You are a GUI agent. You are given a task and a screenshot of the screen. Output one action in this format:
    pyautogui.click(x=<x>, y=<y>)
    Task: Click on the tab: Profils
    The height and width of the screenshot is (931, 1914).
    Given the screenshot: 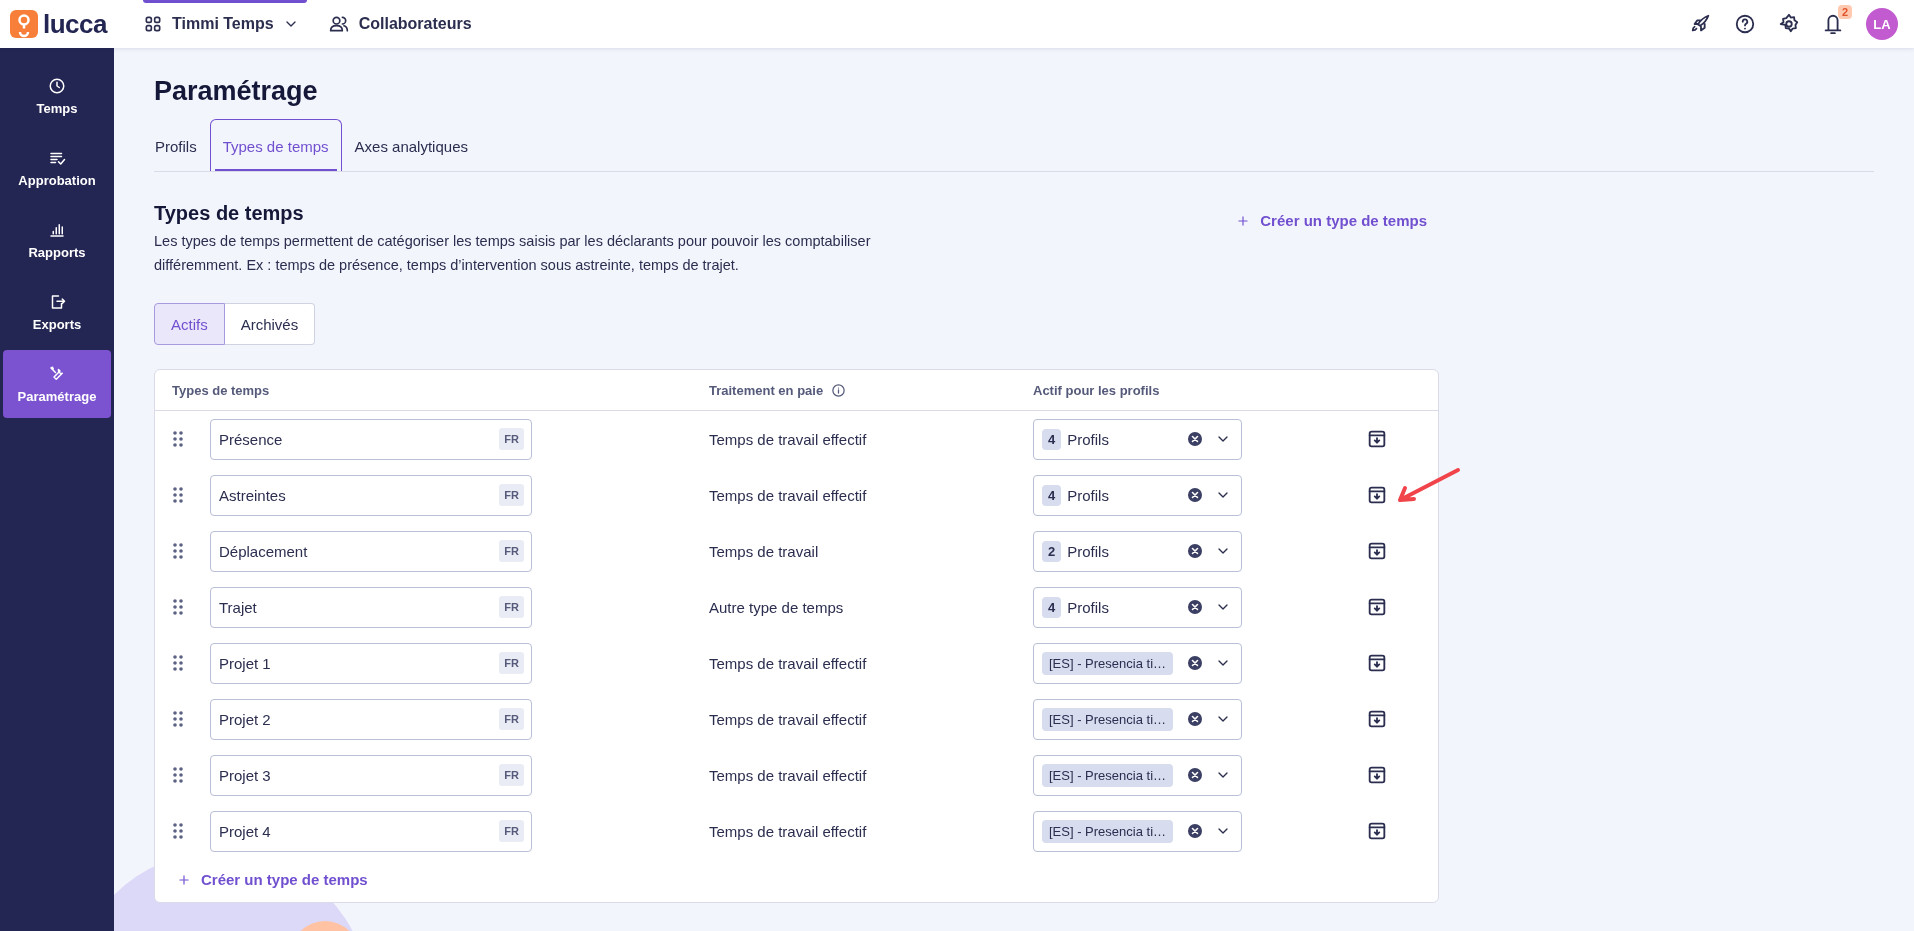 What is the action you would take?
    pyautogui.click(x=182, y=145)
    